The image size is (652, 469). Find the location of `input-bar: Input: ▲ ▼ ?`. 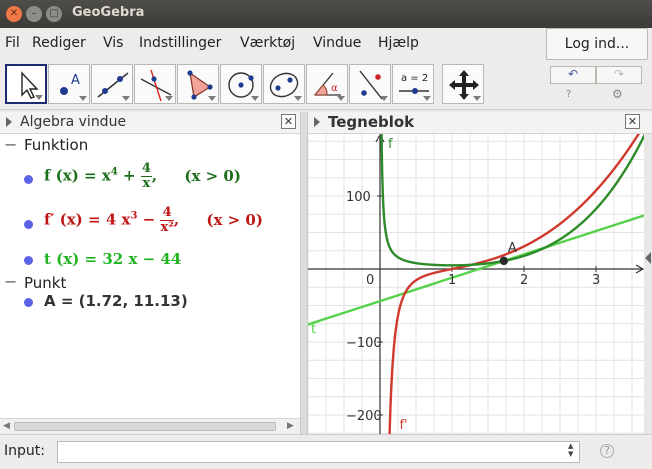

input-bar: Input: ▲ ▼ ? is located at coordinates (326, 451).